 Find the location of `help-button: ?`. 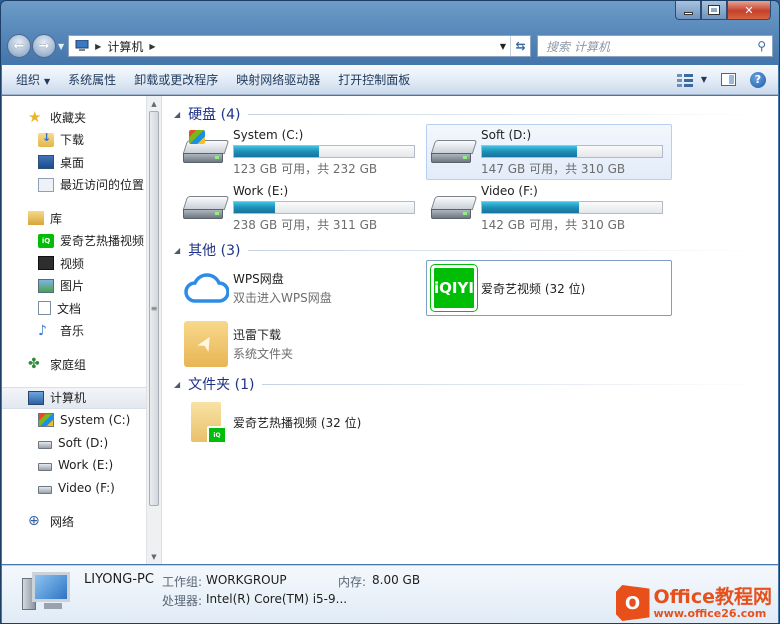

help-button: ? is located at coordinates (758, 79).